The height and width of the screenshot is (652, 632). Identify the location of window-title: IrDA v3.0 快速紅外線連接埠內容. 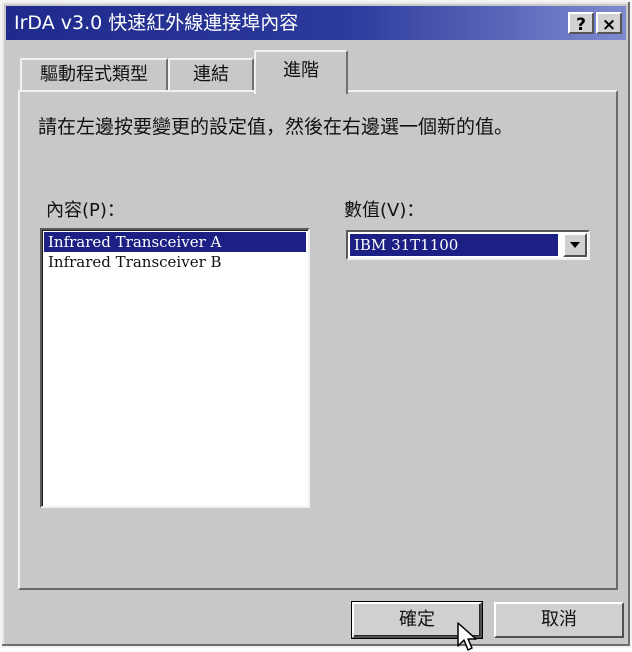
(156, 23).